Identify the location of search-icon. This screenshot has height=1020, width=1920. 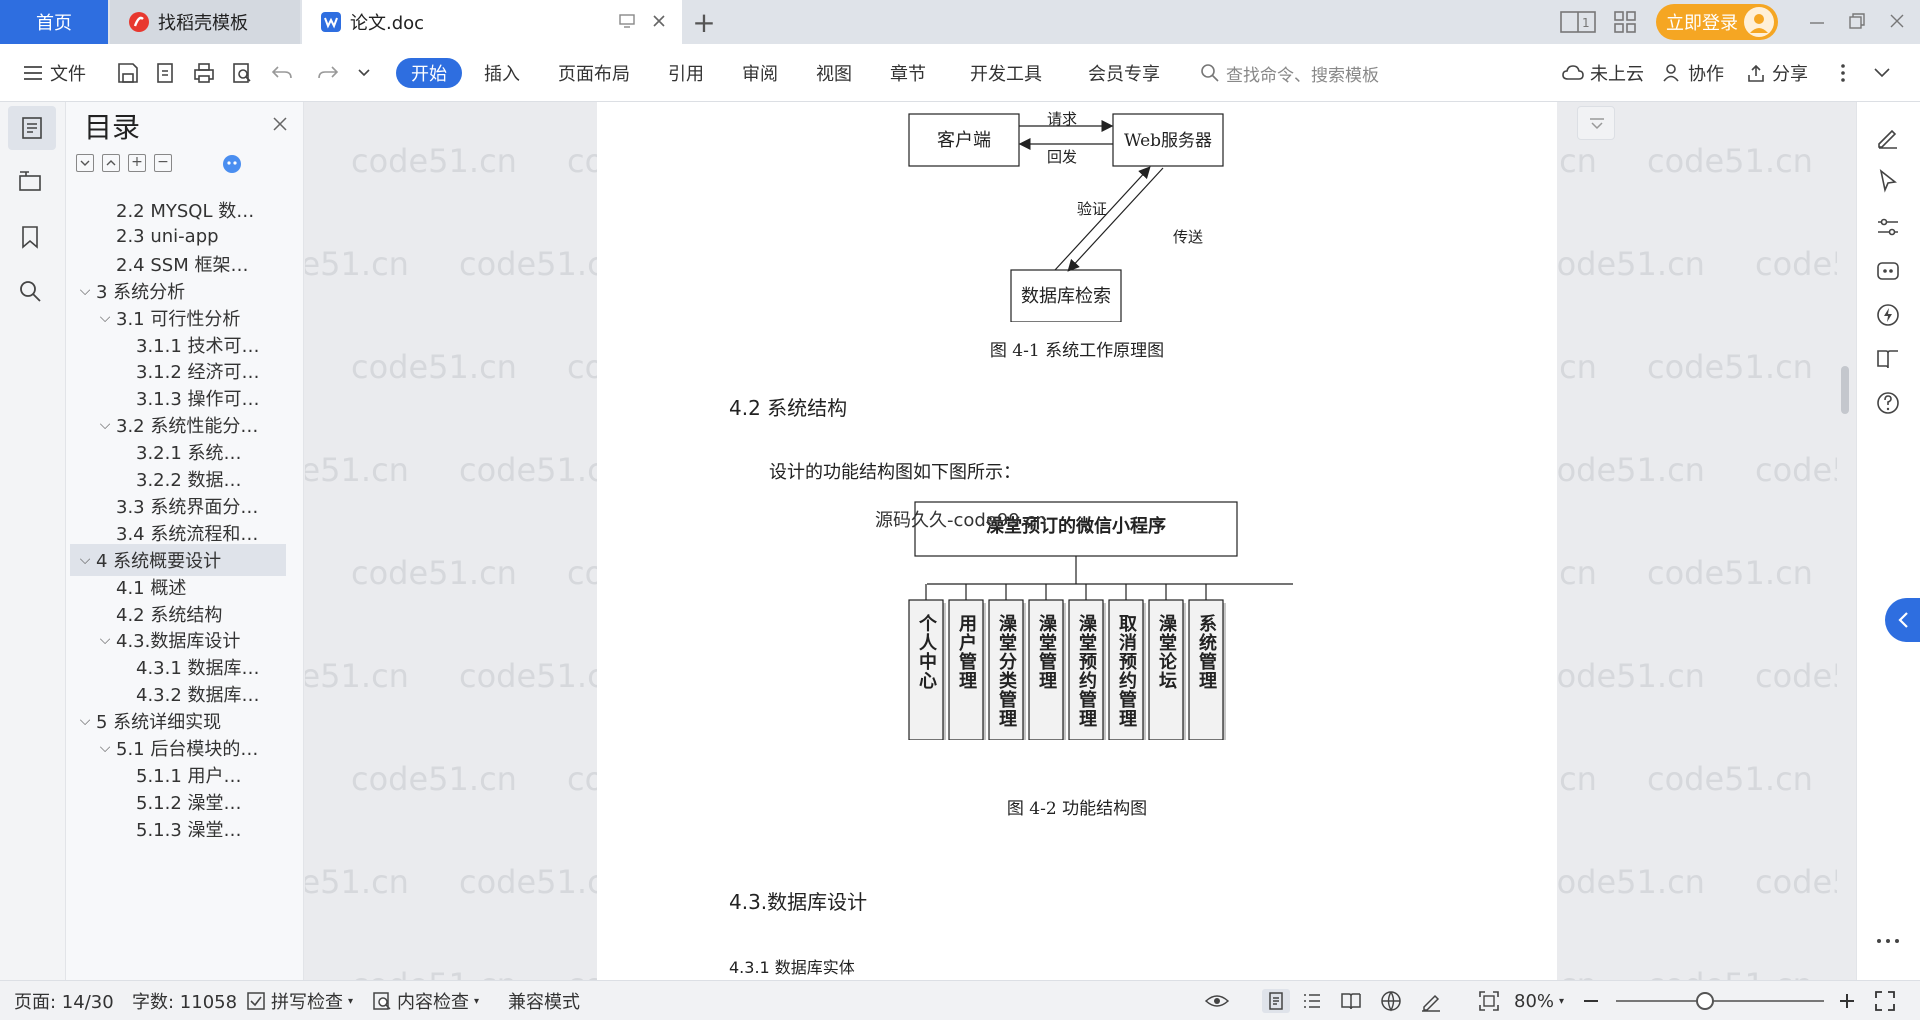
(30, 291).